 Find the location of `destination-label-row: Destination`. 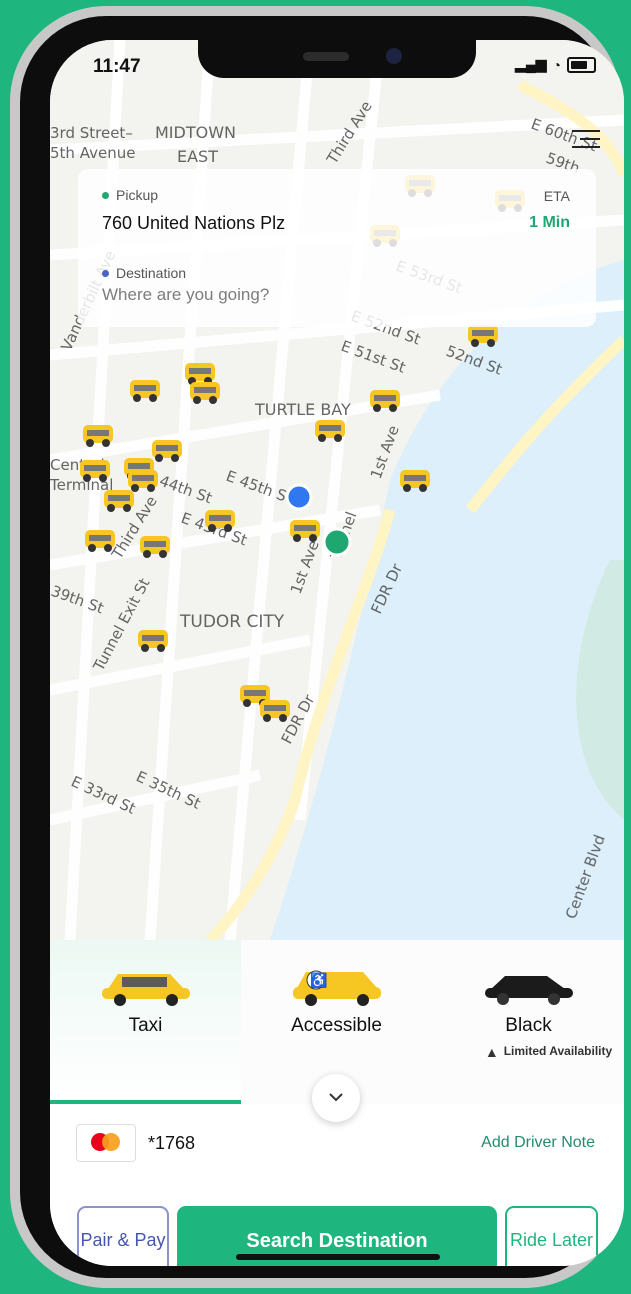

destination-label-row: Destination is located at coordinates (144, 273).